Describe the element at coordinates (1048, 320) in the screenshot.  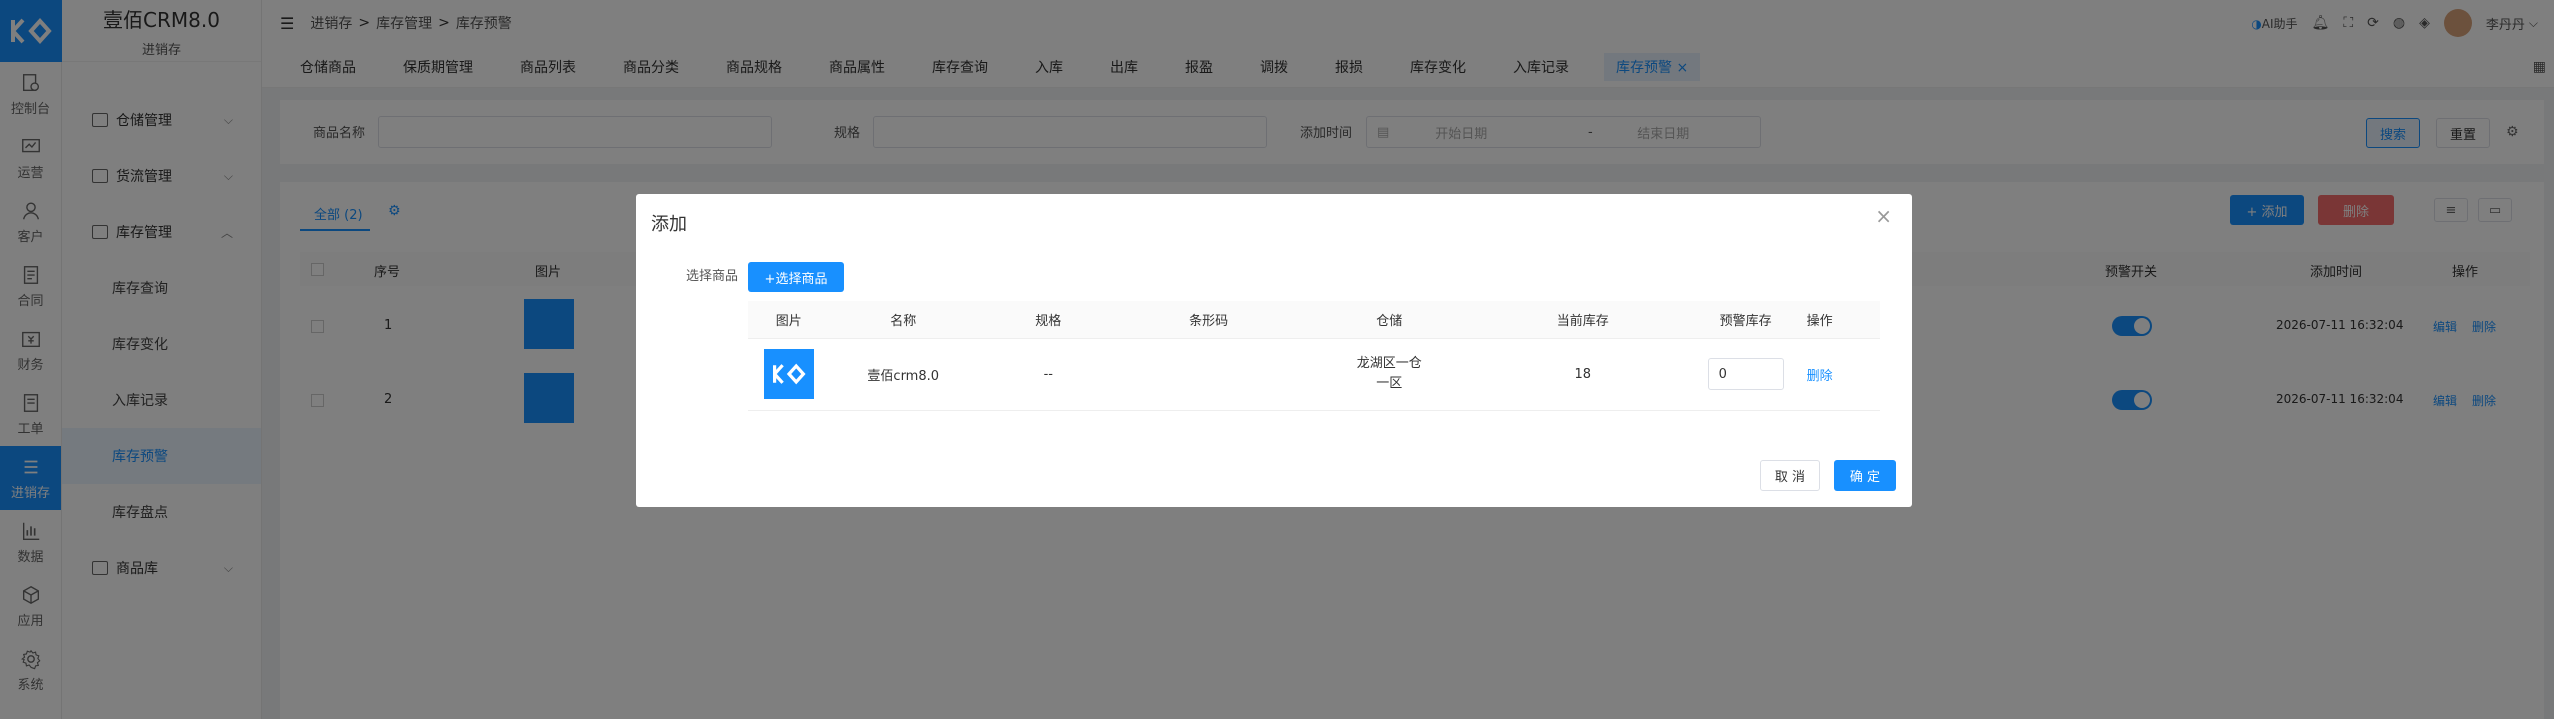
I see `th-spec: 规格` at that location.